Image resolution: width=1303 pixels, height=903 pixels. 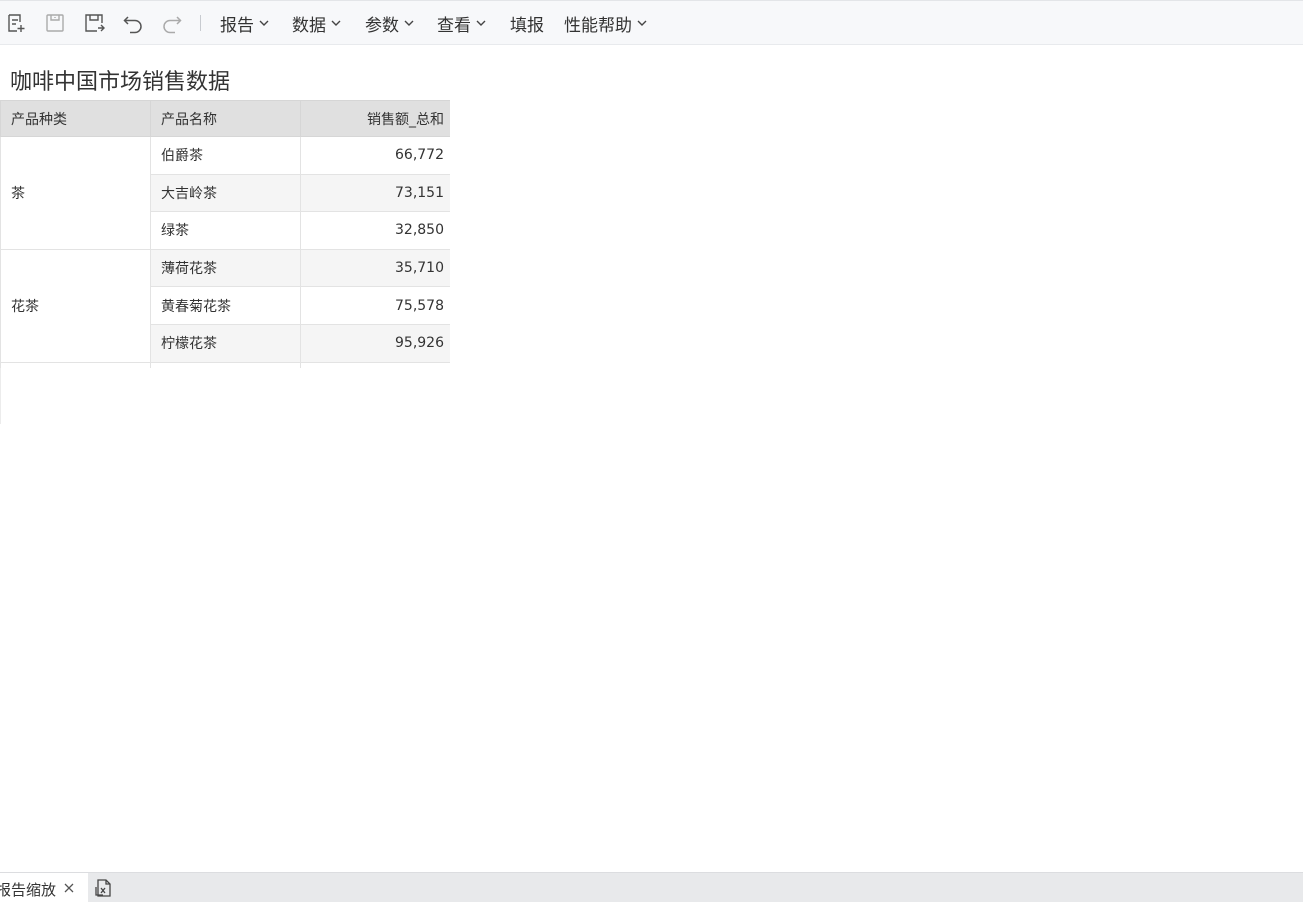 What do you see at coordinates (527, 25) in the screenshot?
I see `menu-fill-report-label: 填报` at bounding box center [527, 25].